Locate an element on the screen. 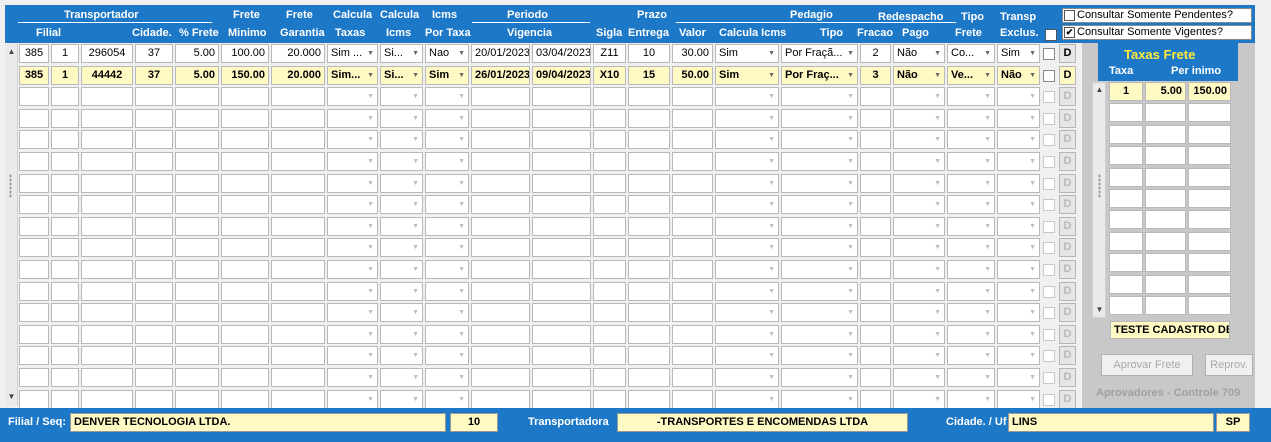 The image size is (1271, 442). grid-cell-icms-taxa: Nao is located at coordinates (447, 53).